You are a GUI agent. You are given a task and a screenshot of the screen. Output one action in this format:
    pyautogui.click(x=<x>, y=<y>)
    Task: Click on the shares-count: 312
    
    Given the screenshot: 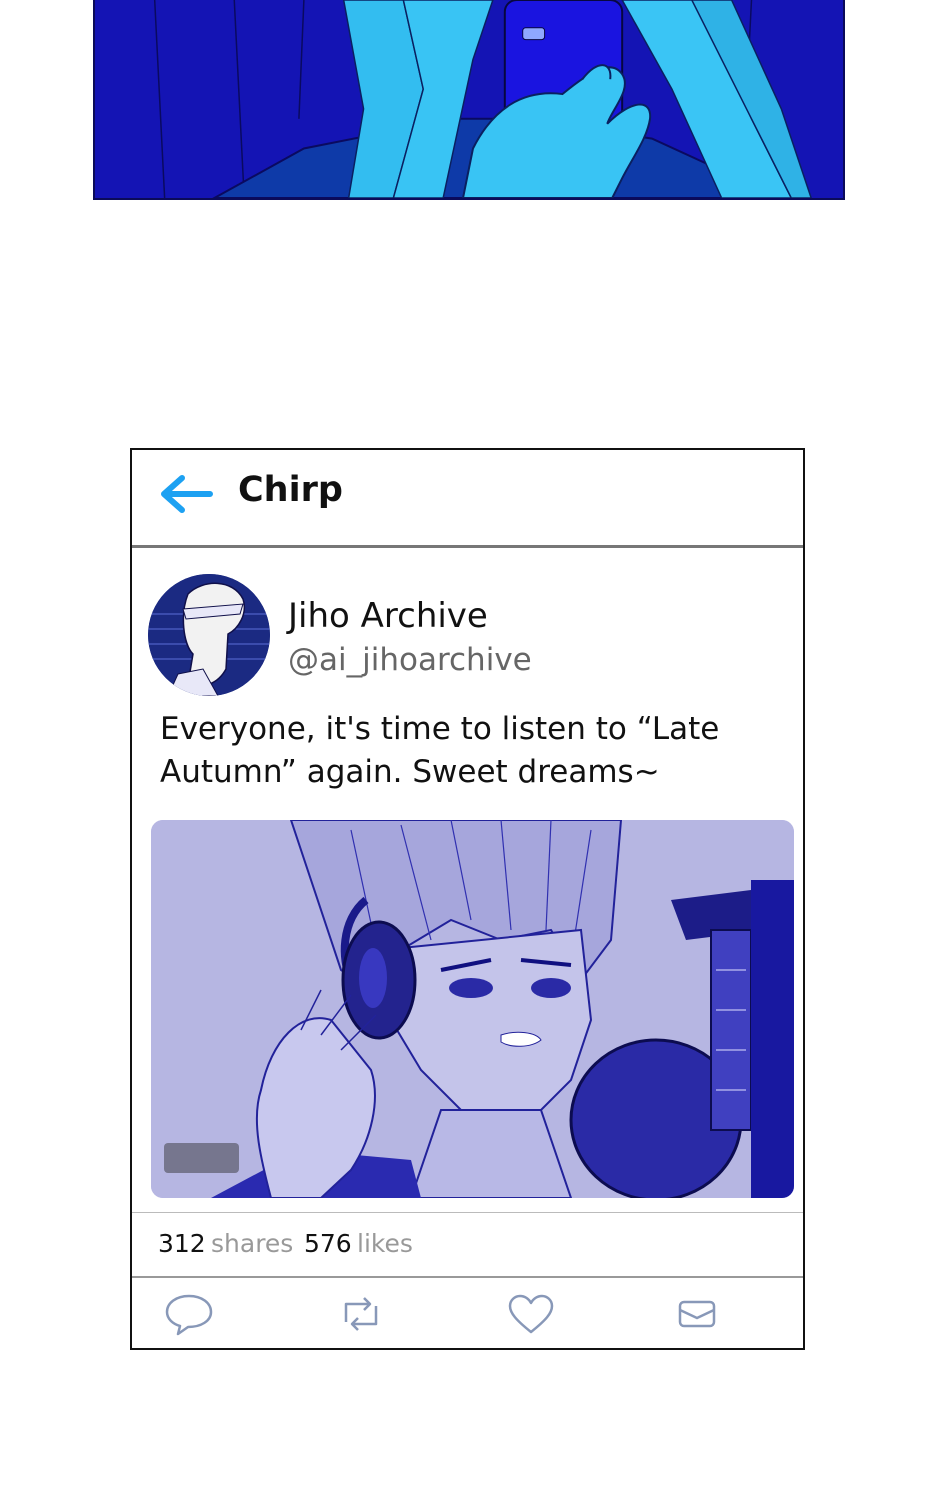 What is the action you would take?
    pyautogui.click(x=182, y=1243)
    